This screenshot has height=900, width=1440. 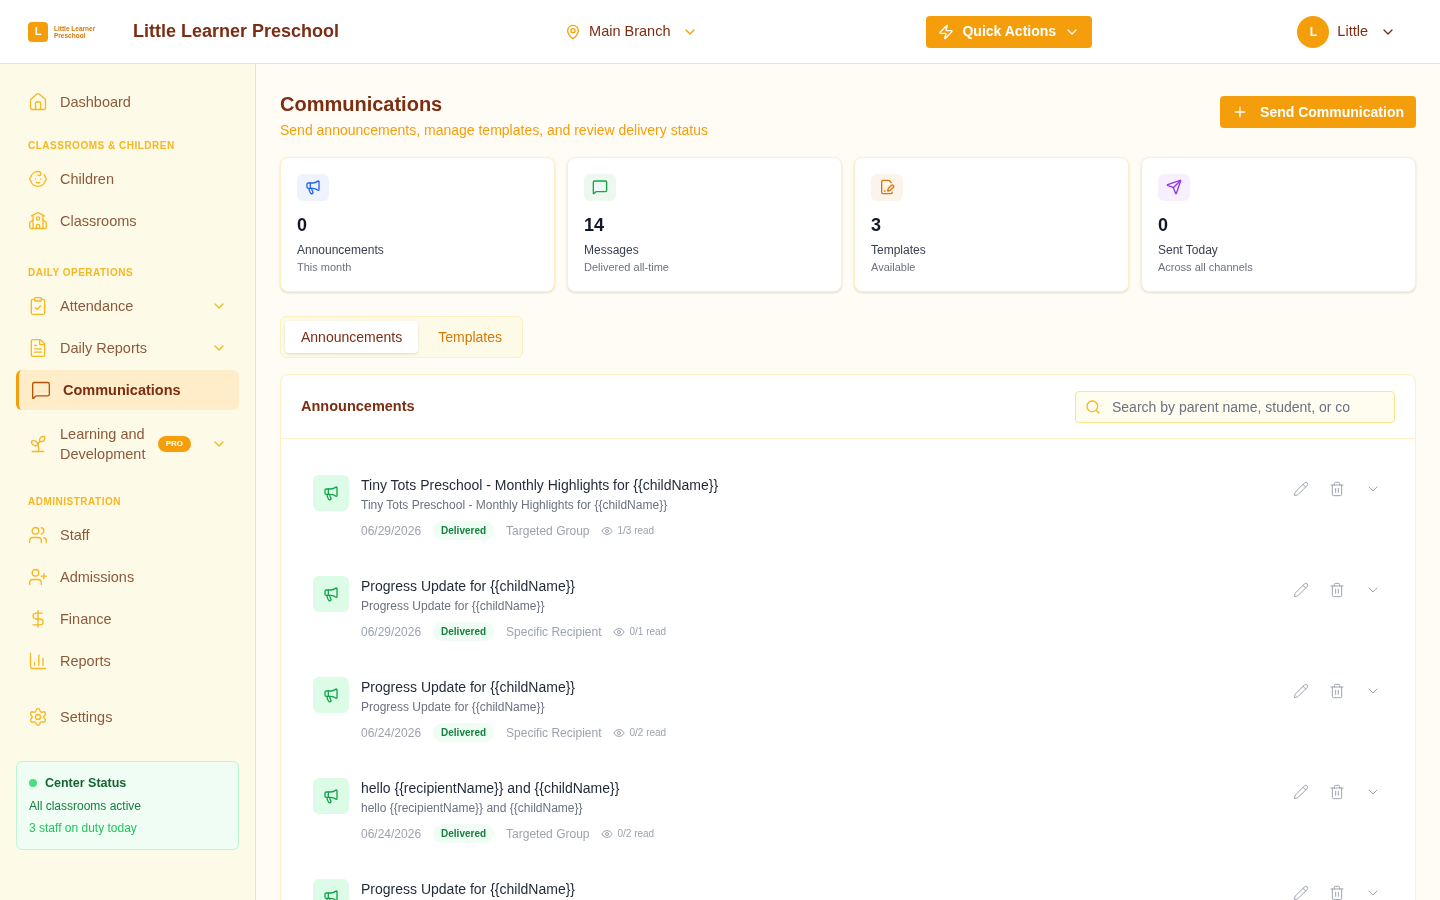 I want to click on search-field: Search by parent name, student, or co, so click(x=1235, y=406).